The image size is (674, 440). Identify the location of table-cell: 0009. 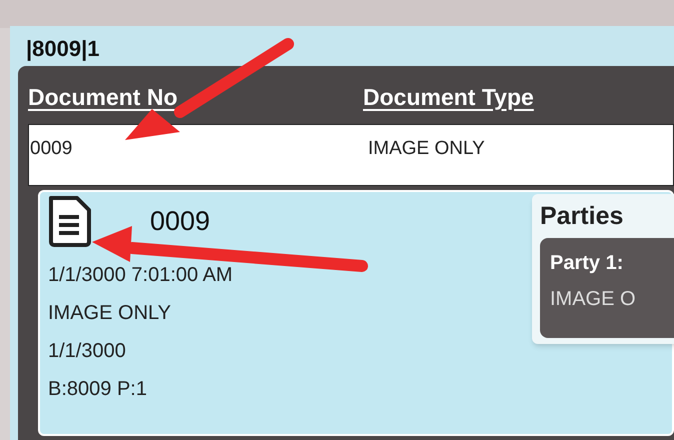
(51, 148).